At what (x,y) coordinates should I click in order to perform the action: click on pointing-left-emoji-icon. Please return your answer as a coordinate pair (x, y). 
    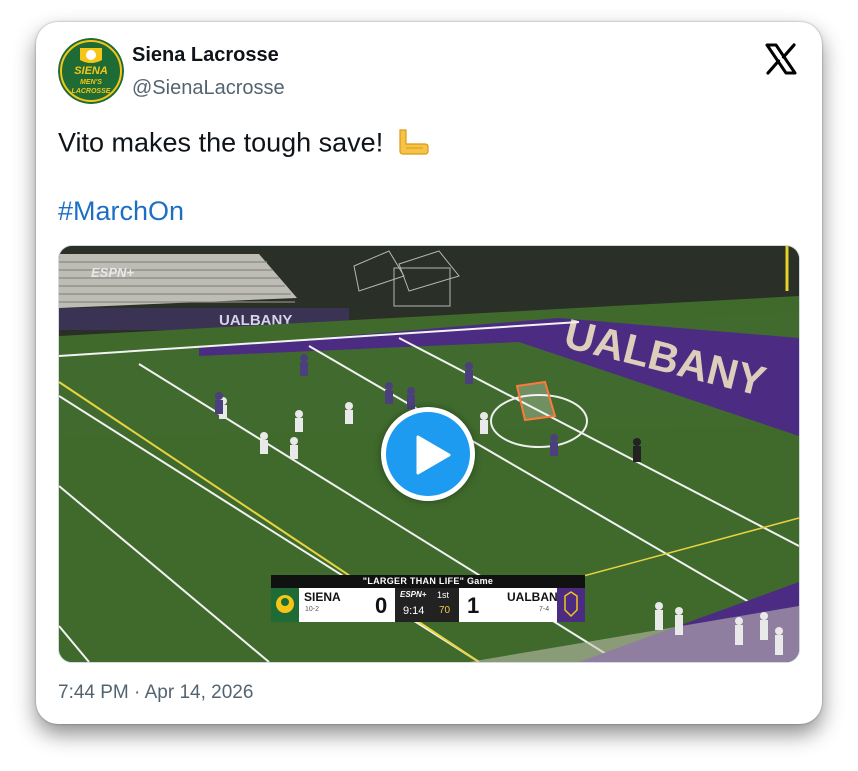
    Looking at the image, I should click on (414, 144).